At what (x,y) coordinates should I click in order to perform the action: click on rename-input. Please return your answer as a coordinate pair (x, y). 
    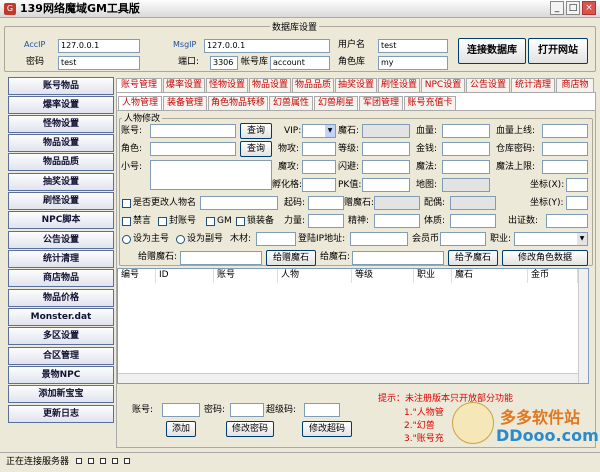
    Looking at the image, I should click on (239, 203).